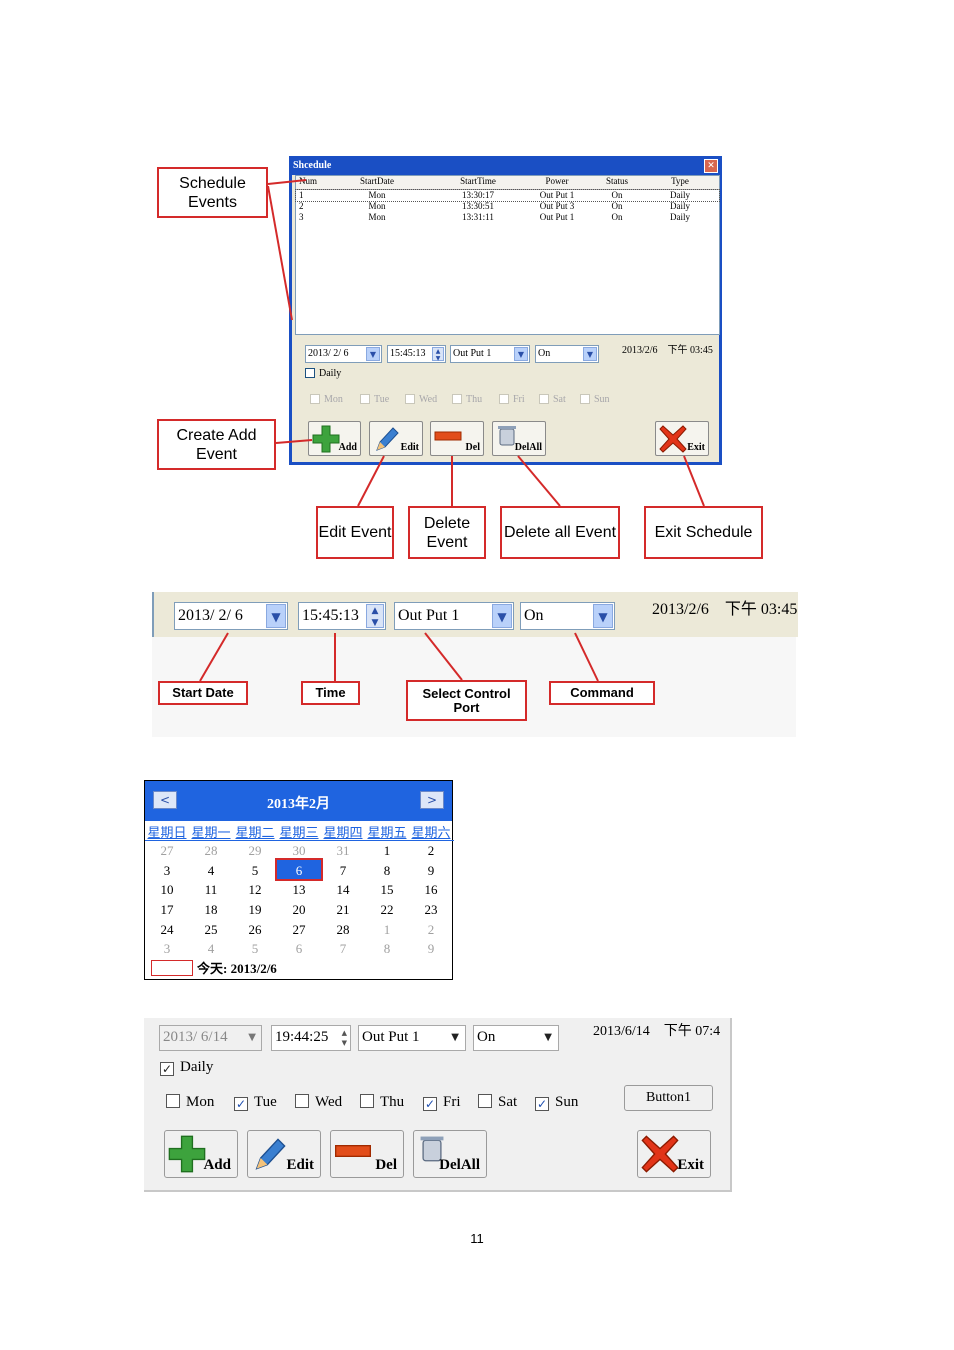  Describe the element at coordinates (442, 1102) in the screenshot. I see `fri-checkbox: ✓ Fri` at that location.